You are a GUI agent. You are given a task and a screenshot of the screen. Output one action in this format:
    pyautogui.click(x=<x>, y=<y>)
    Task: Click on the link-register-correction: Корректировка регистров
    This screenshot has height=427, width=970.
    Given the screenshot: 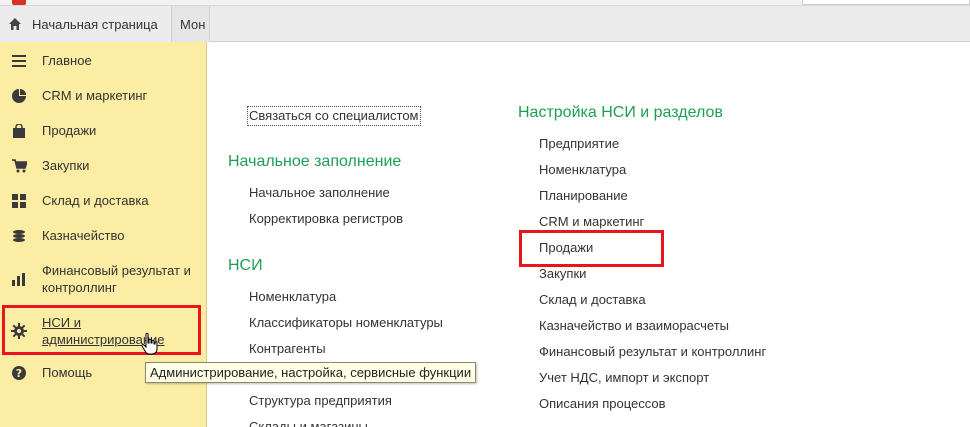 What is the action you would take?
    pyautogui.click(x=326, y=219)
    